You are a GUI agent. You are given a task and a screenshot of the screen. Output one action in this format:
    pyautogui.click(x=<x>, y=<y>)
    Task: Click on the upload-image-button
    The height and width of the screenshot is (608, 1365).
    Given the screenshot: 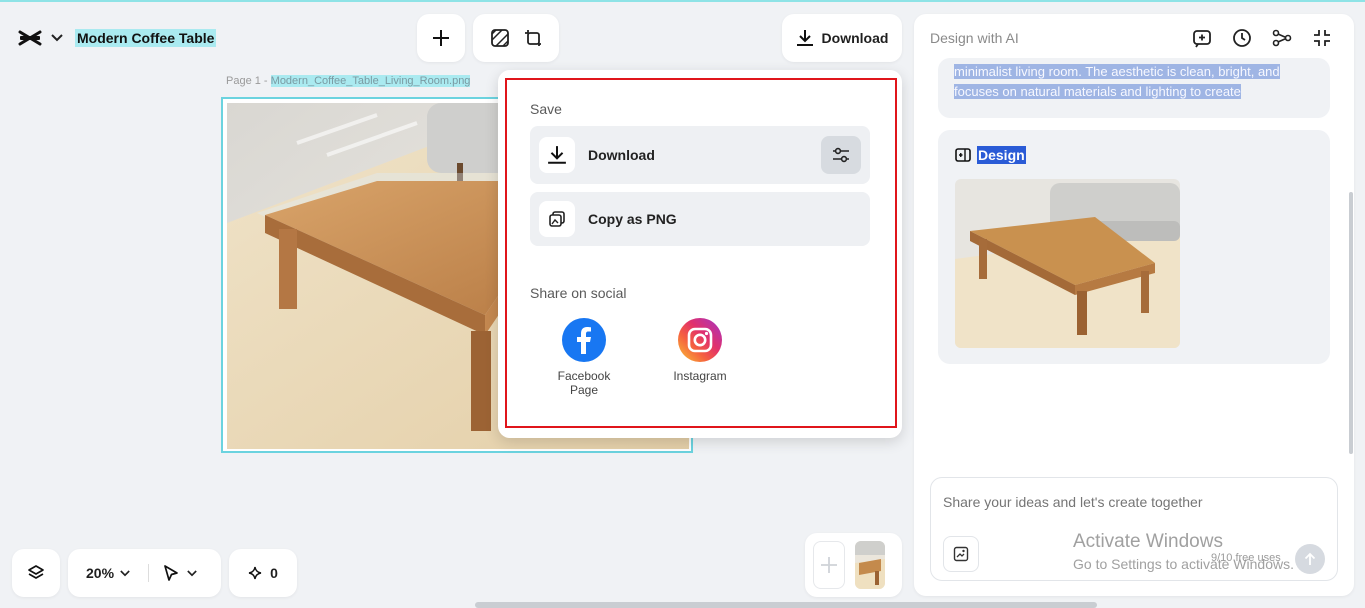 What is the action you would take?
    pyautogui.click(x=961, y=554)
    